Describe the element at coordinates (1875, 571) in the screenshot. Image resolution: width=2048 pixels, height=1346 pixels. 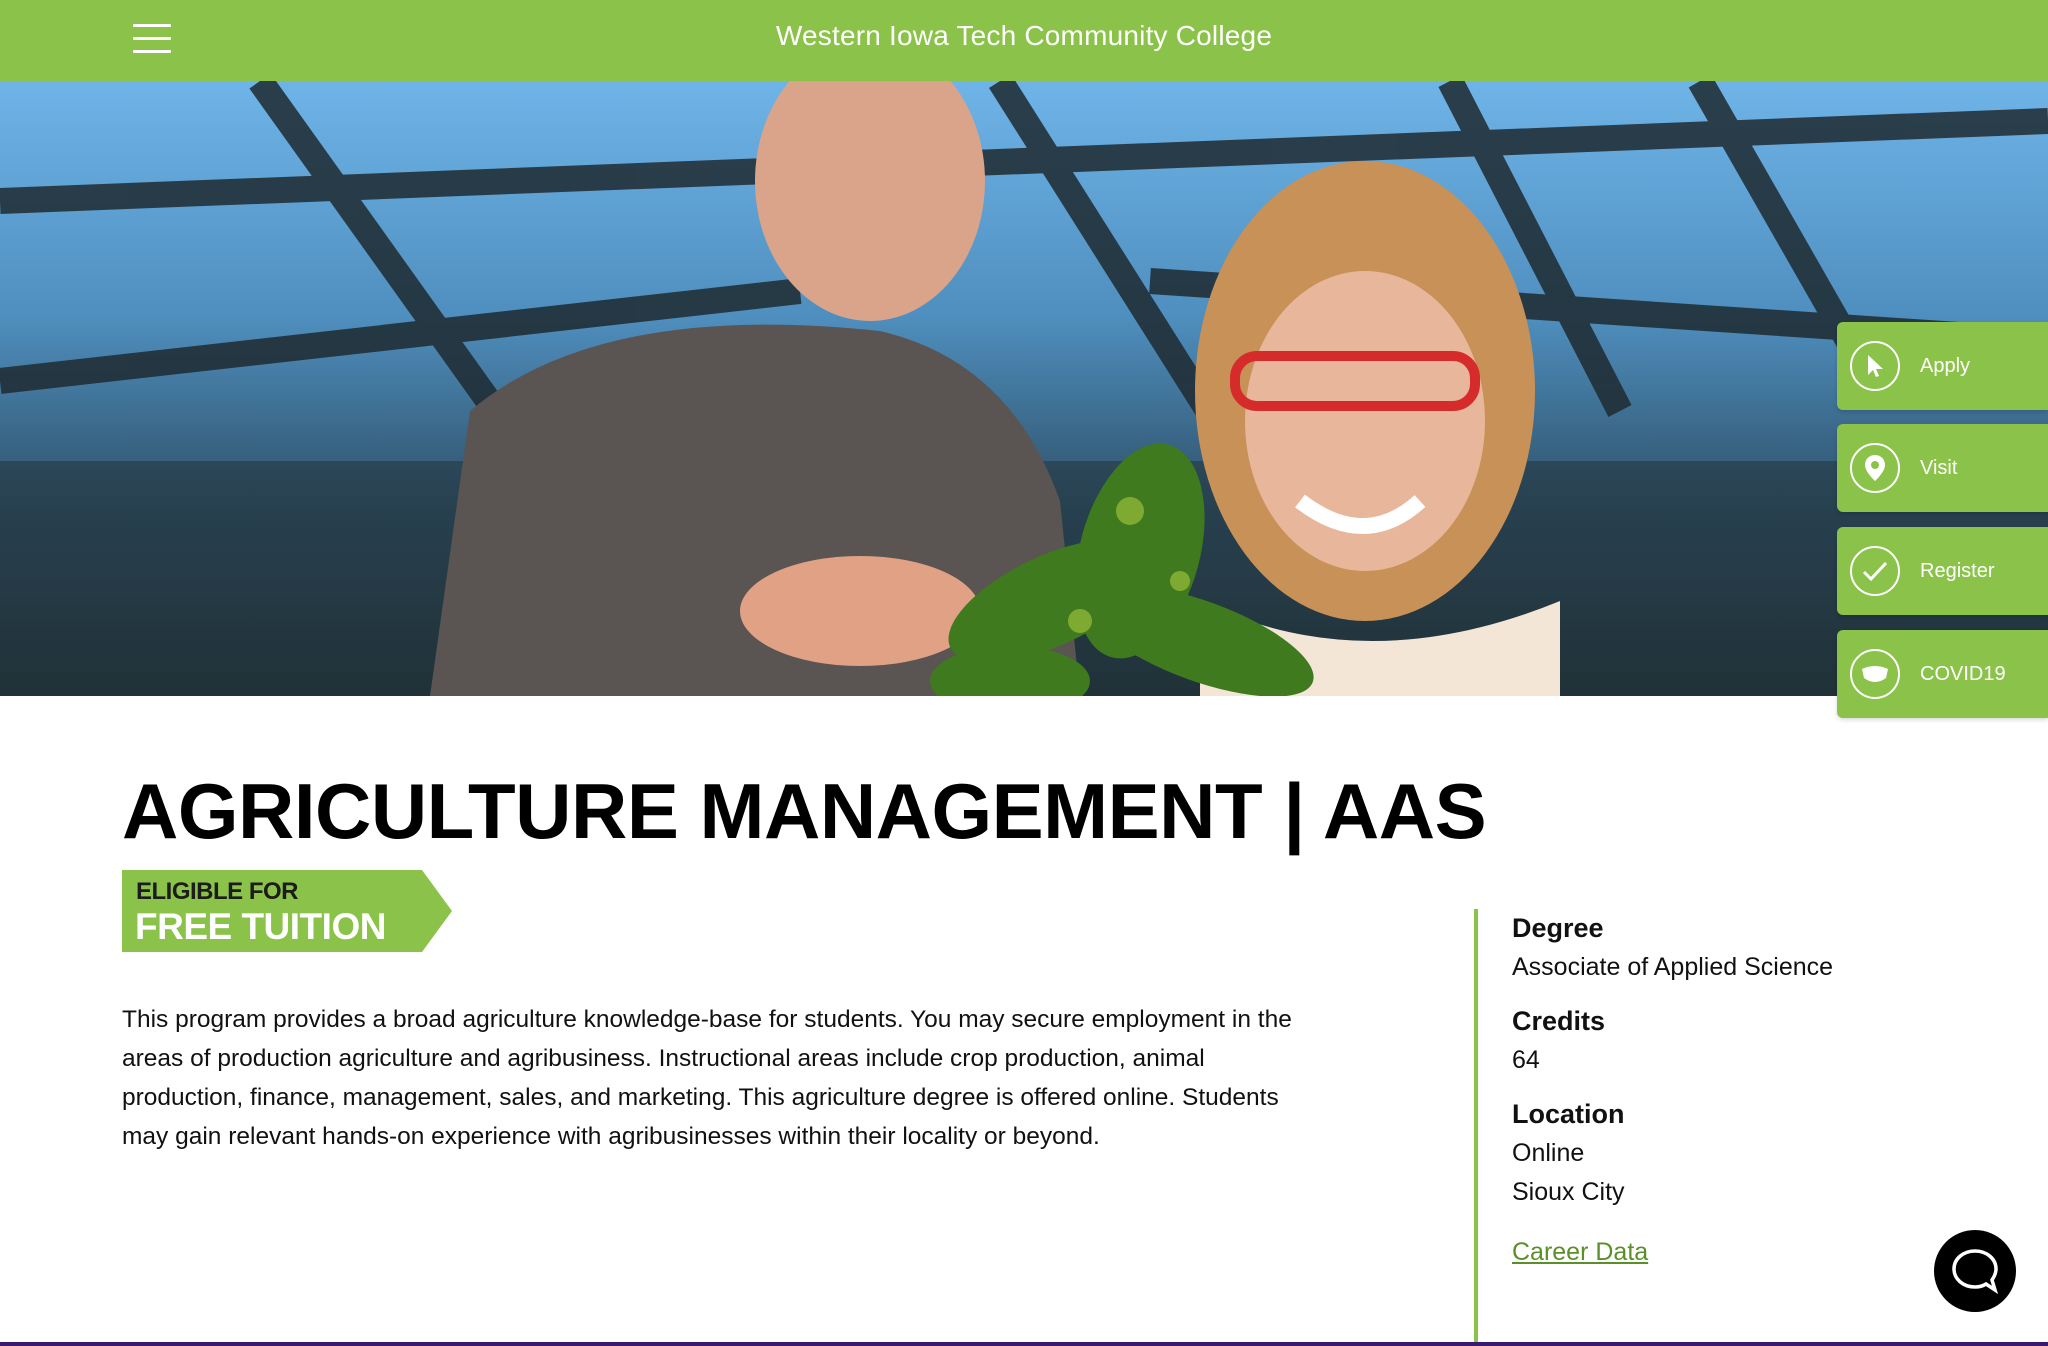
I see `checkmark-icon` at that location.